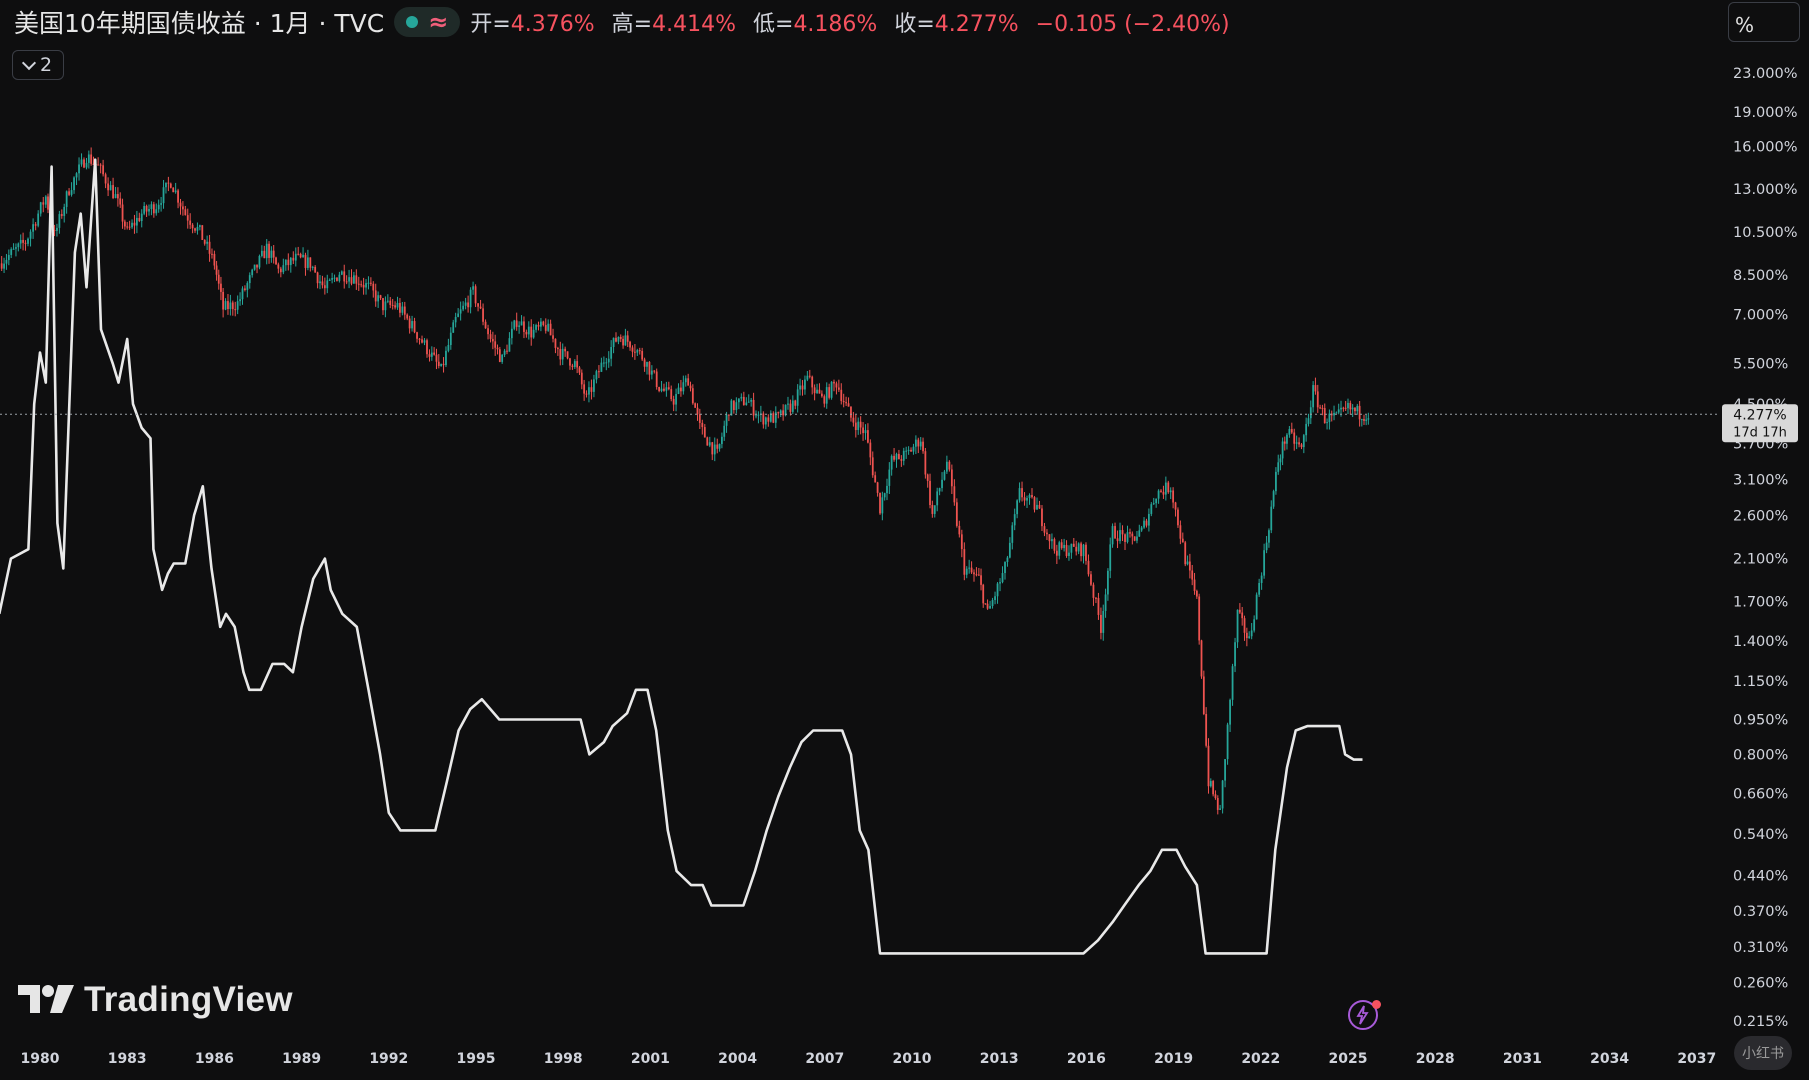 Image resolution: width=1809 pixels, height=1080 pixels. I want to click on last-price-value: 4.277%, so click(1759, 415).